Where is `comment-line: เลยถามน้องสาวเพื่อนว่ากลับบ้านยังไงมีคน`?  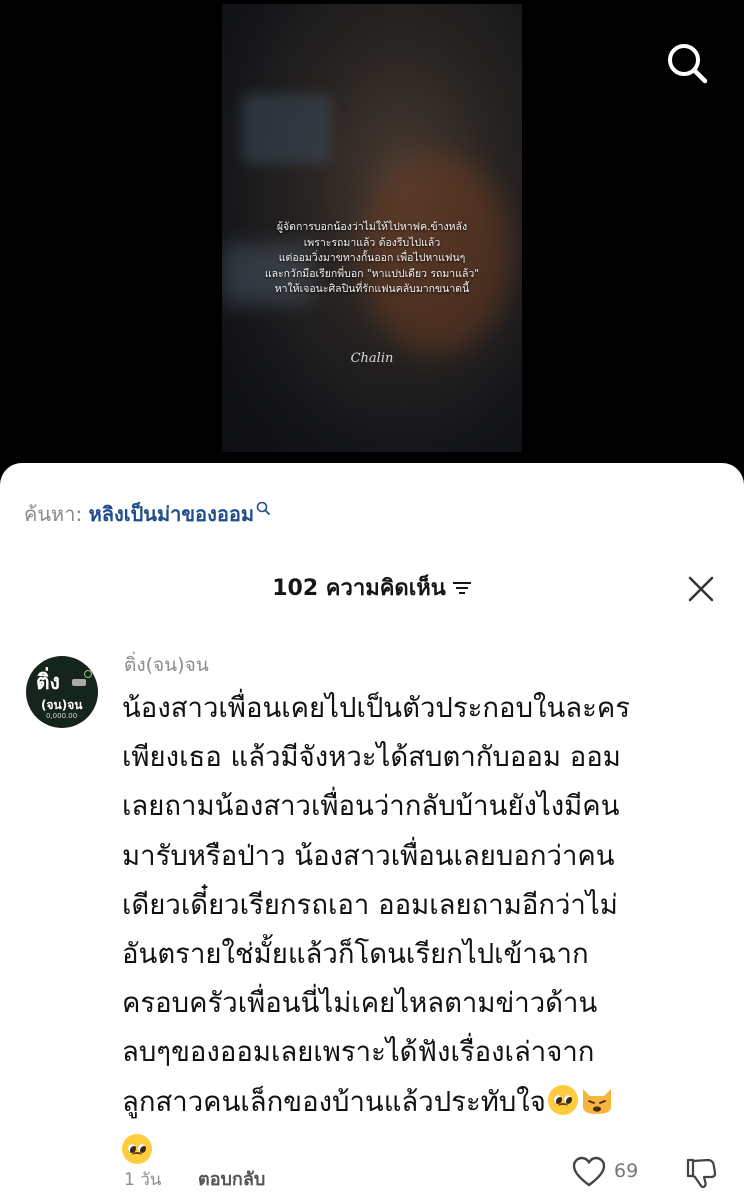
comment-line: เลยถามน้องสาวเพื่อนว่ากลับบ้านยังไงมีคน is located at coordinates (371, 806).